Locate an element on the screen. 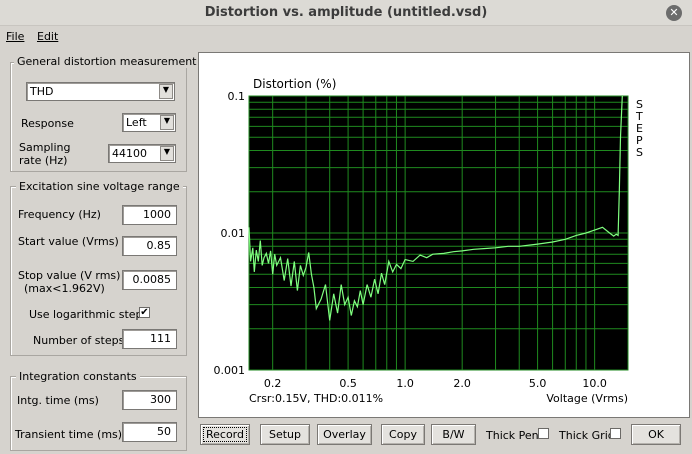 The image size is (692, 454). intg-time-input: 300 is located at coordinates (149, 400).